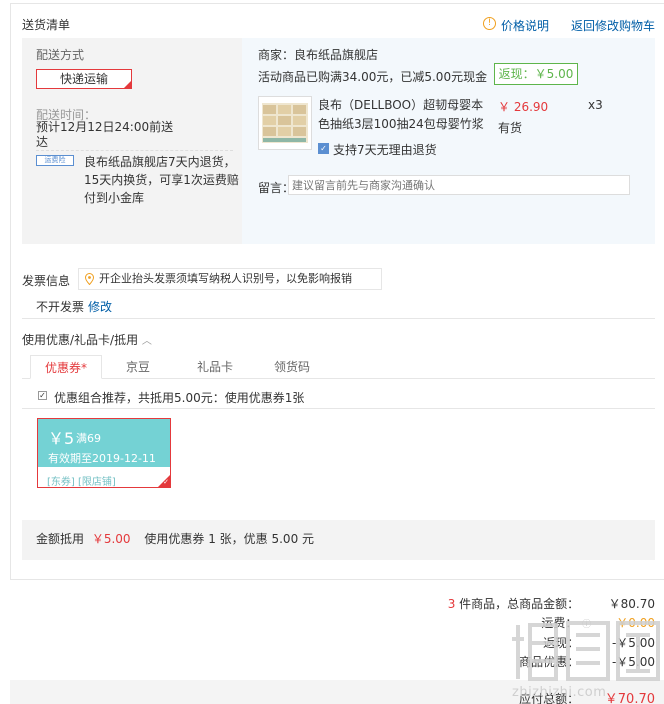  I want to click on recommend-text: 优惠组合推荐，共抵用5.00元：使用优惠券1张, so click(179, 398).